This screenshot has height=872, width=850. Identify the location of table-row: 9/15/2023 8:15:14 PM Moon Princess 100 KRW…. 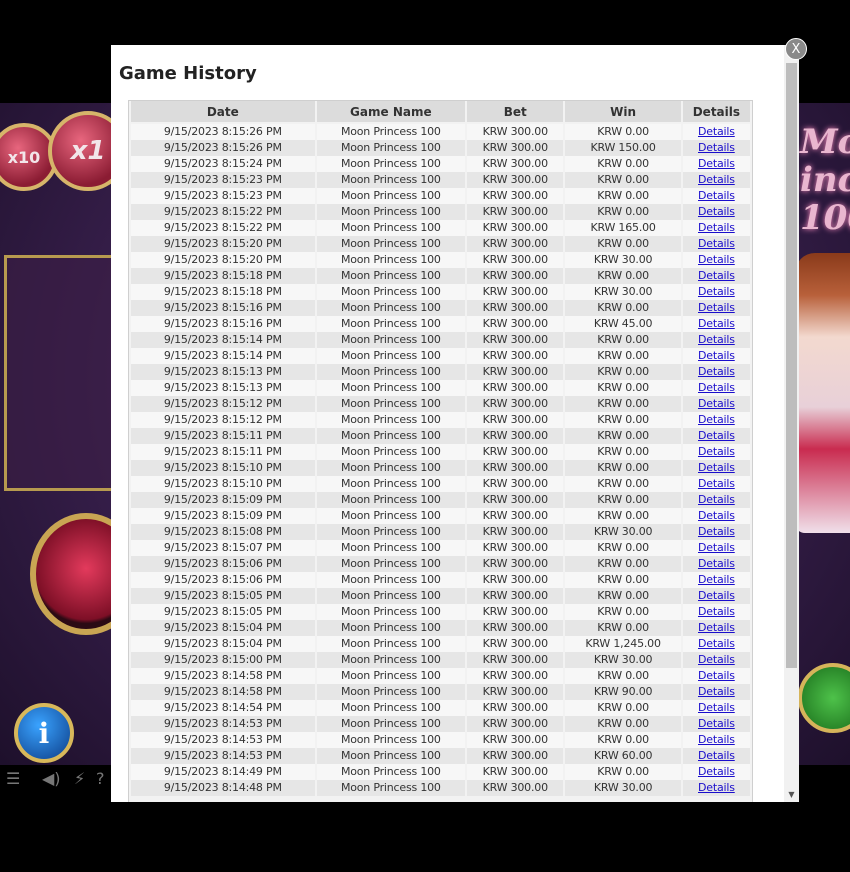
(440, 356).